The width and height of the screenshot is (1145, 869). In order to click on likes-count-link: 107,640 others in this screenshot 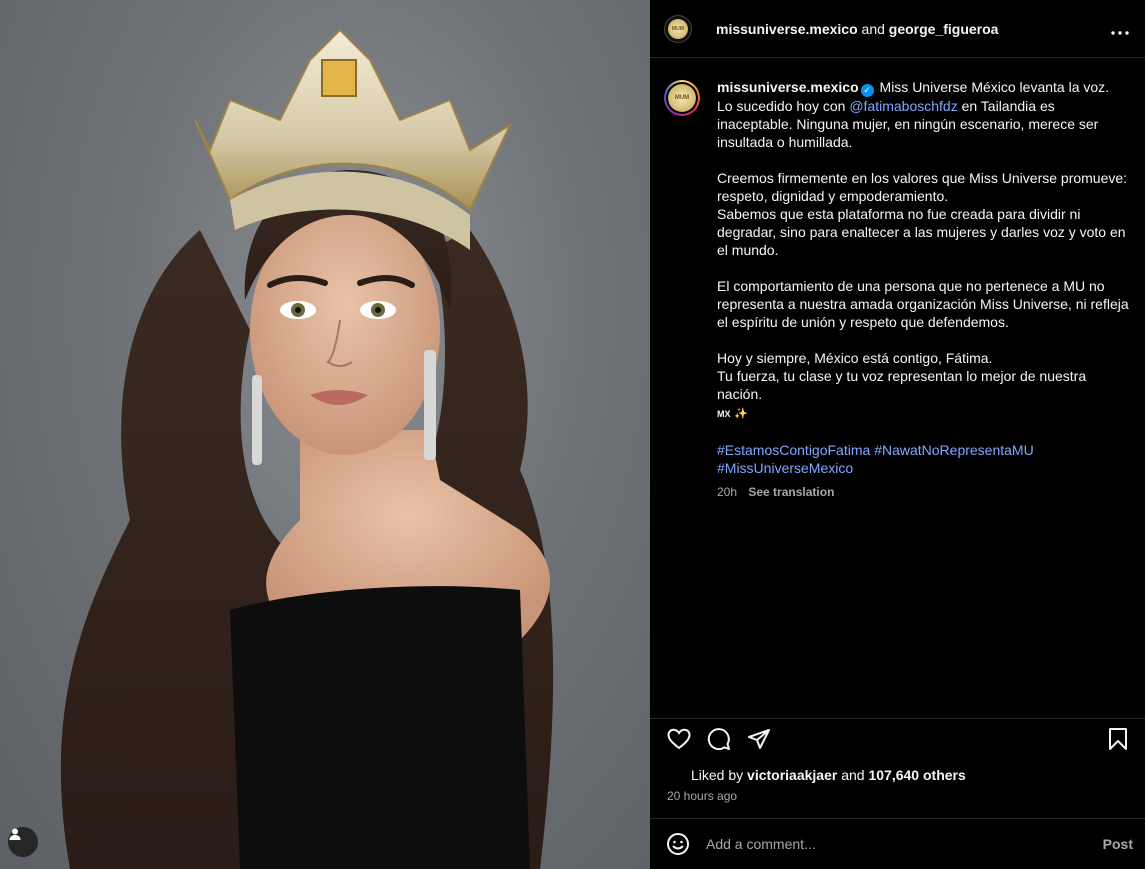, I will do `click(916, 775)`.